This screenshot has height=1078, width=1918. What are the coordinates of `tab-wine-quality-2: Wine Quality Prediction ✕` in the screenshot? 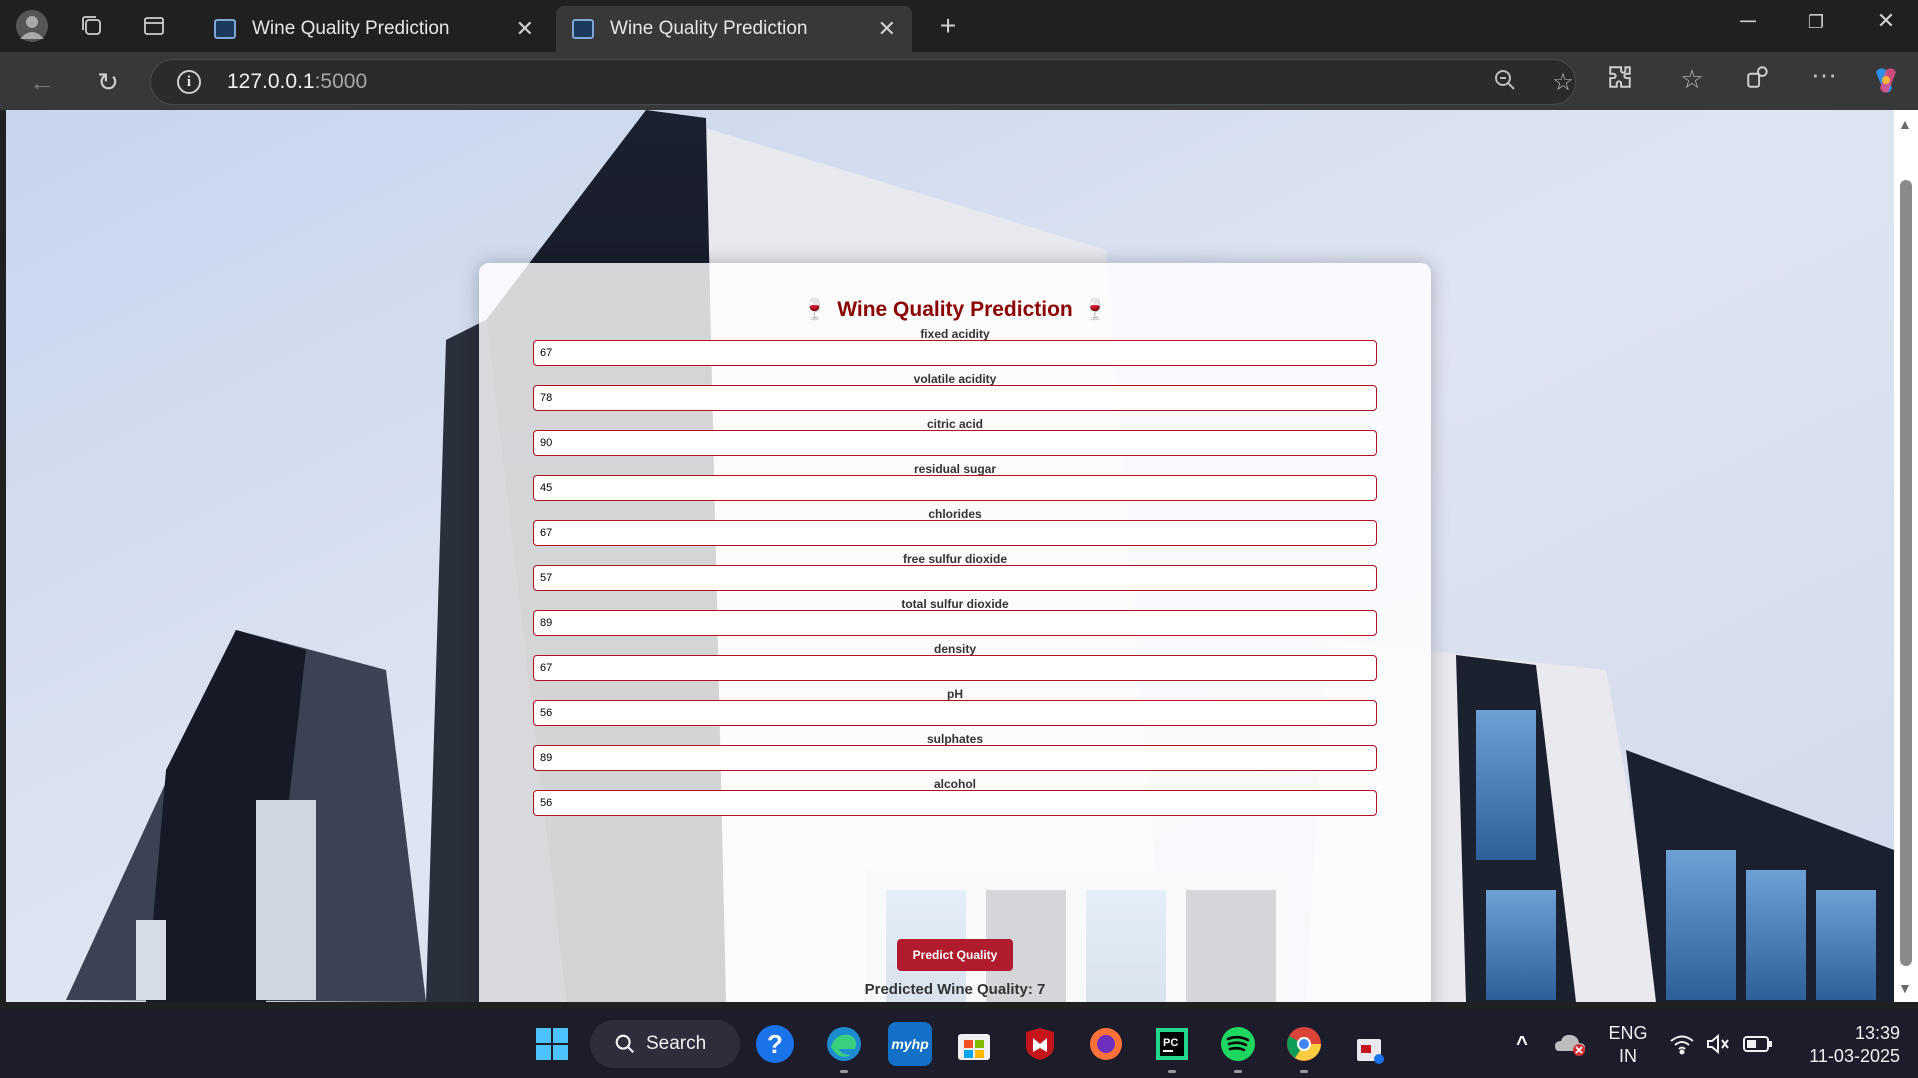 It's located at (734, 29).